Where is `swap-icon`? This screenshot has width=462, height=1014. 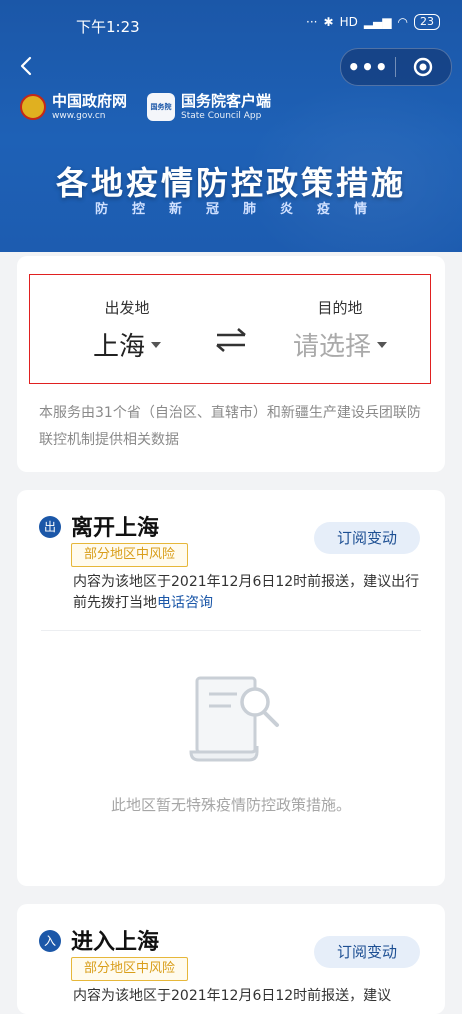 swap-icon is located at coordinates (231, 340).